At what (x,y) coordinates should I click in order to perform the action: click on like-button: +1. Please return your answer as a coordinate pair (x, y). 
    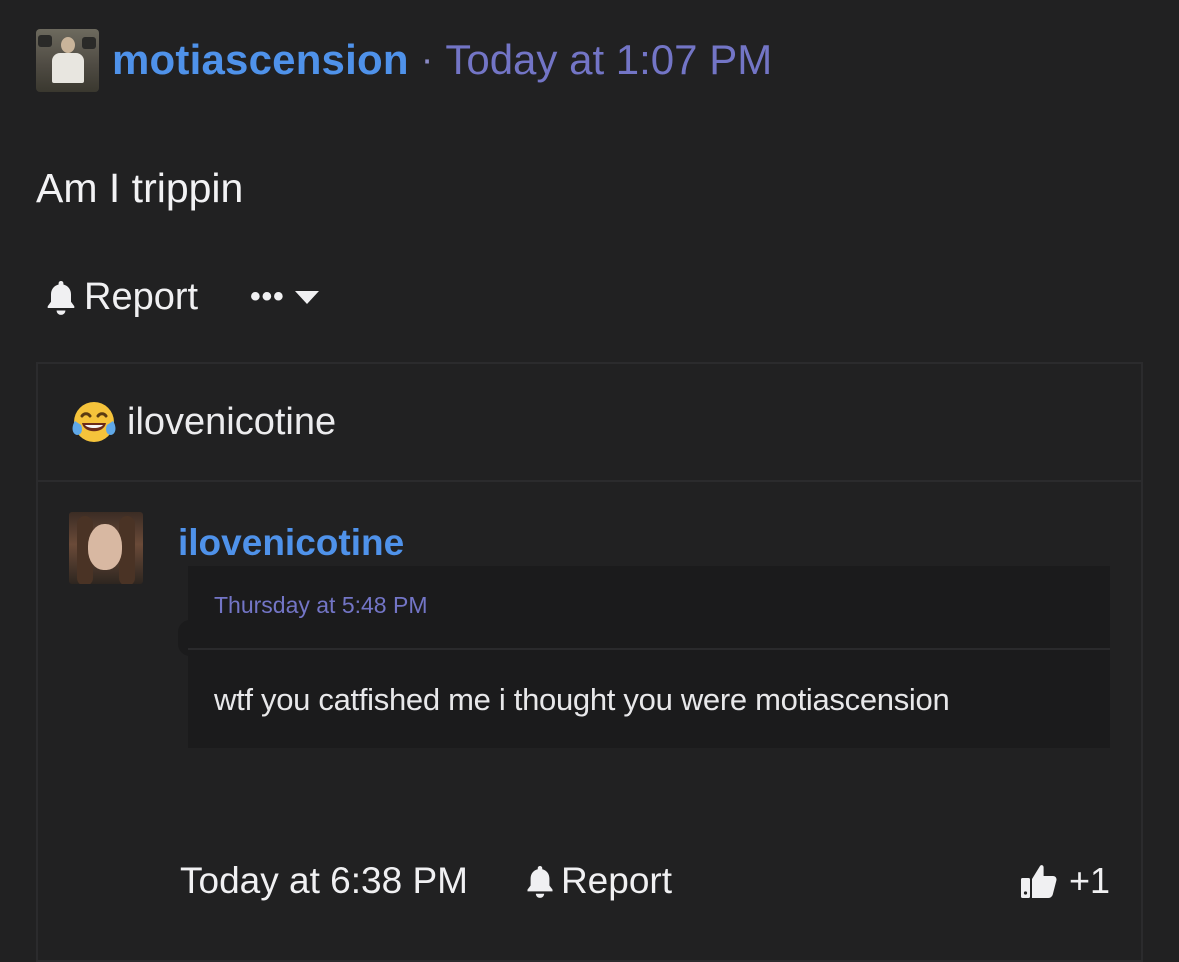
    Looking at the image, I should click on (1064, 881).